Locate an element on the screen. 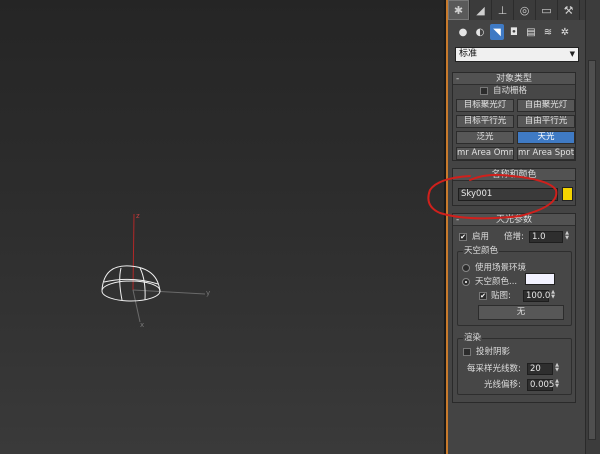 The image size is (600, 454). autogrid-checkbox is located at coordinates (484, 91).